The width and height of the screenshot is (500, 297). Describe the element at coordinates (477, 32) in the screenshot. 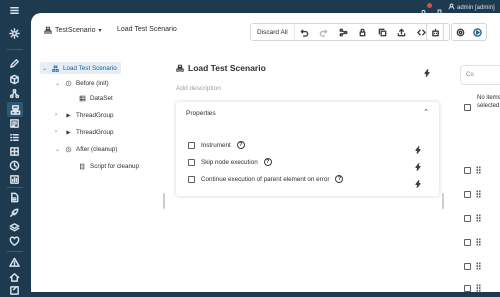

I see `play-icon` at that location.